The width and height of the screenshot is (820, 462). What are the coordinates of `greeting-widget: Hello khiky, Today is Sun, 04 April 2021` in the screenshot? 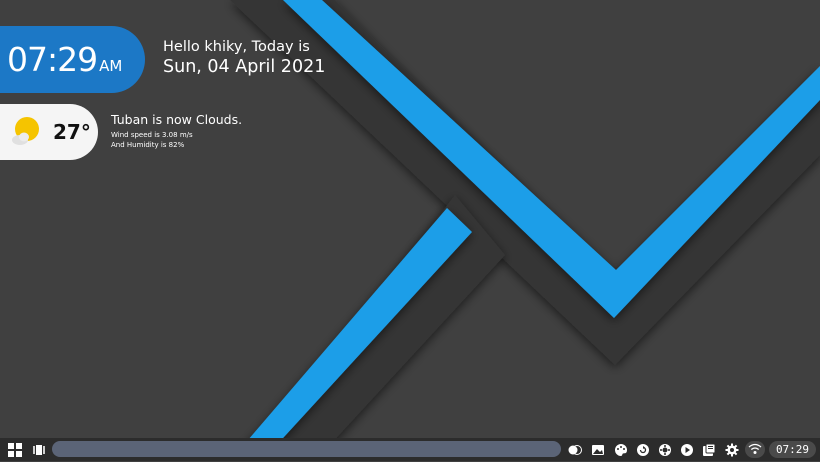 It's located at (244, 58).